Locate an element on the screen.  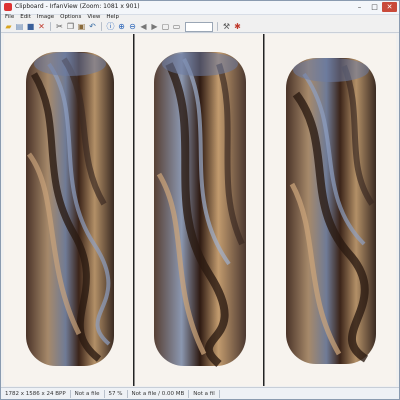
slideshow-icon: ▤ is located at coordinates (19, 26).